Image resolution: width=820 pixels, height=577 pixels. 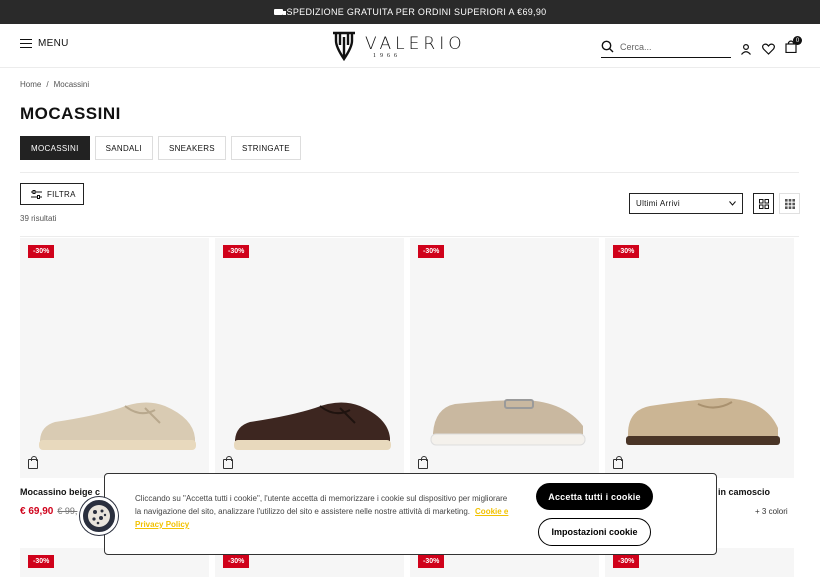 I want to click on category-tab-sandali: SANDALI, so click(x=123, y=148).